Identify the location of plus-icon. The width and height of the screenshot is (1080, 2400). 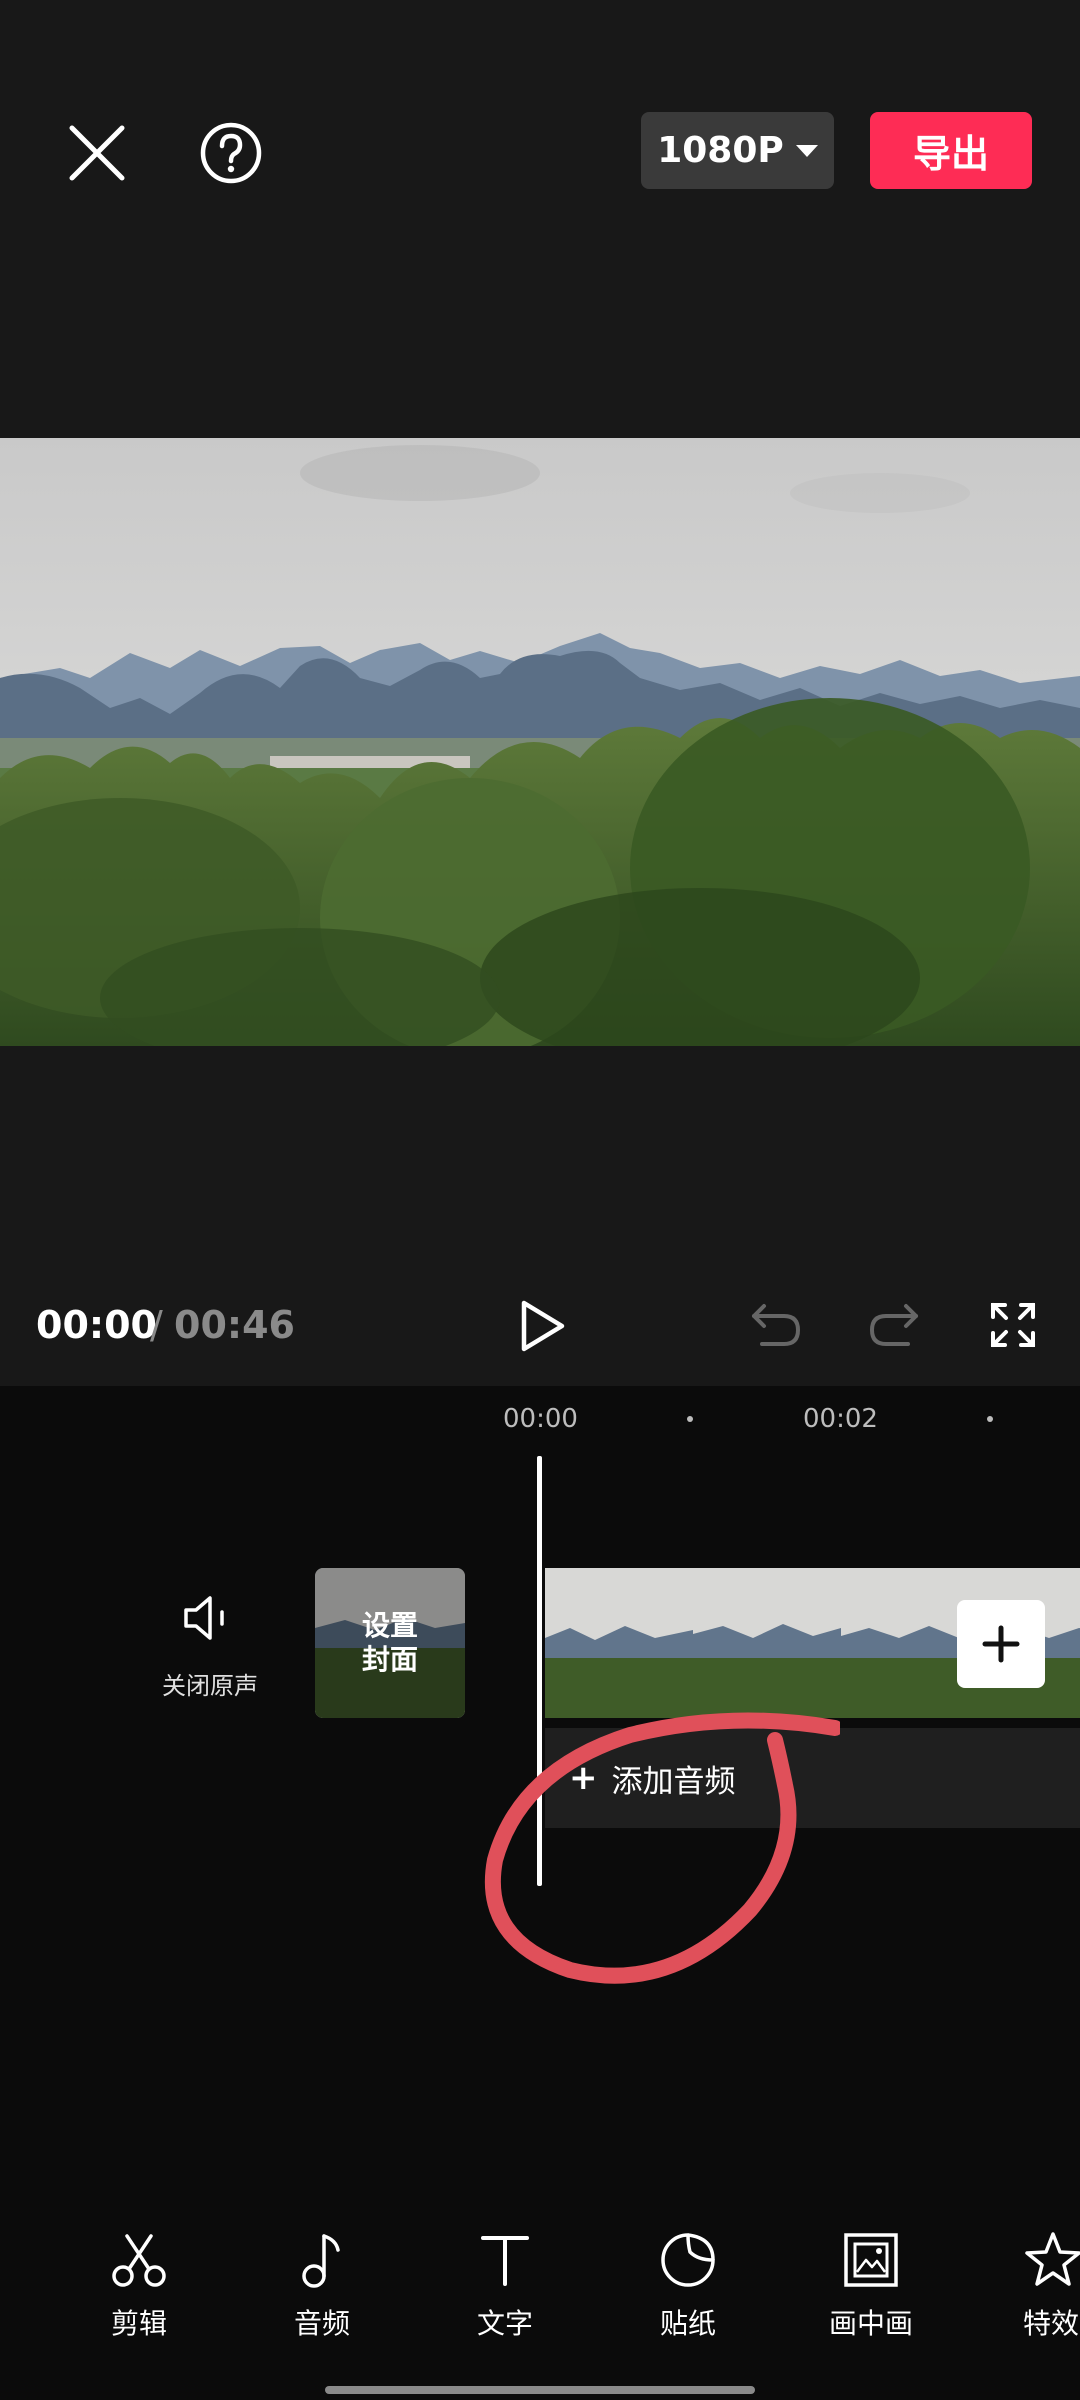
(1001, 1644).